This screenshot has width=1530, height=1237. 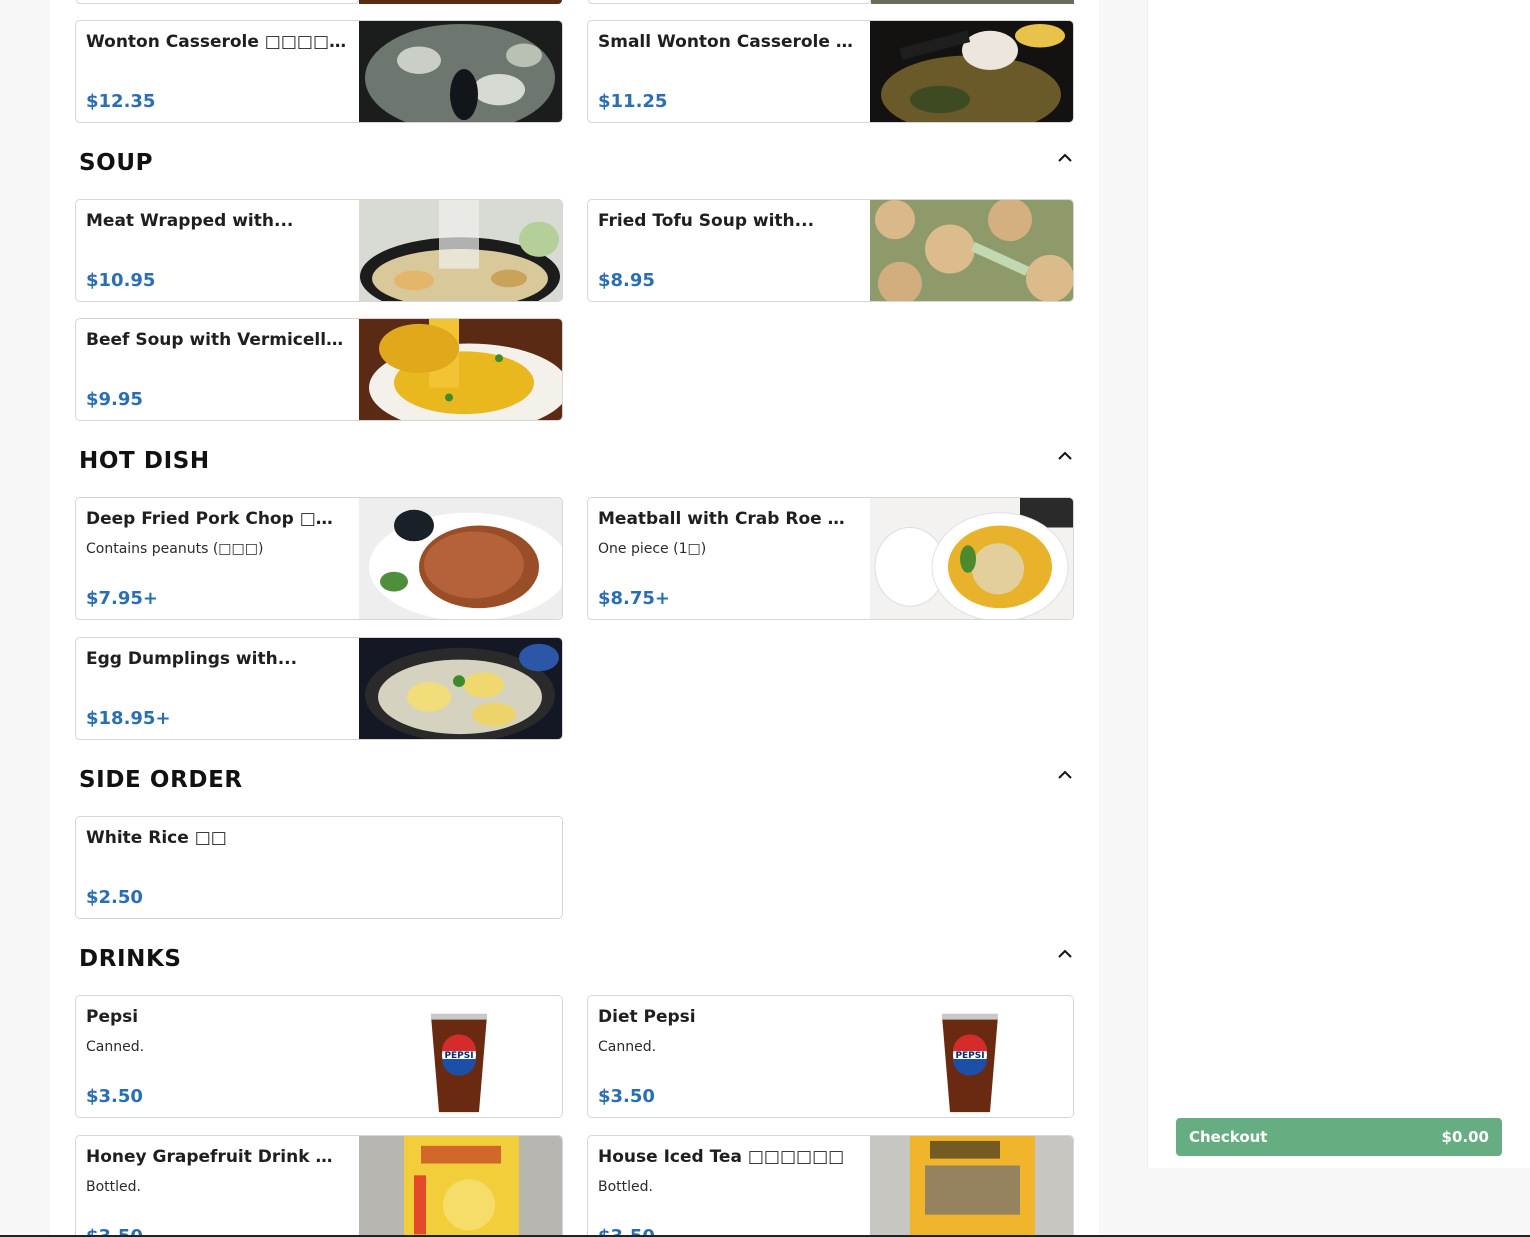 What do you see at coordinates (1465, 1137) in the screenshot?
I see `cart-total: $0.00` at bounding box center [1465, 1137].